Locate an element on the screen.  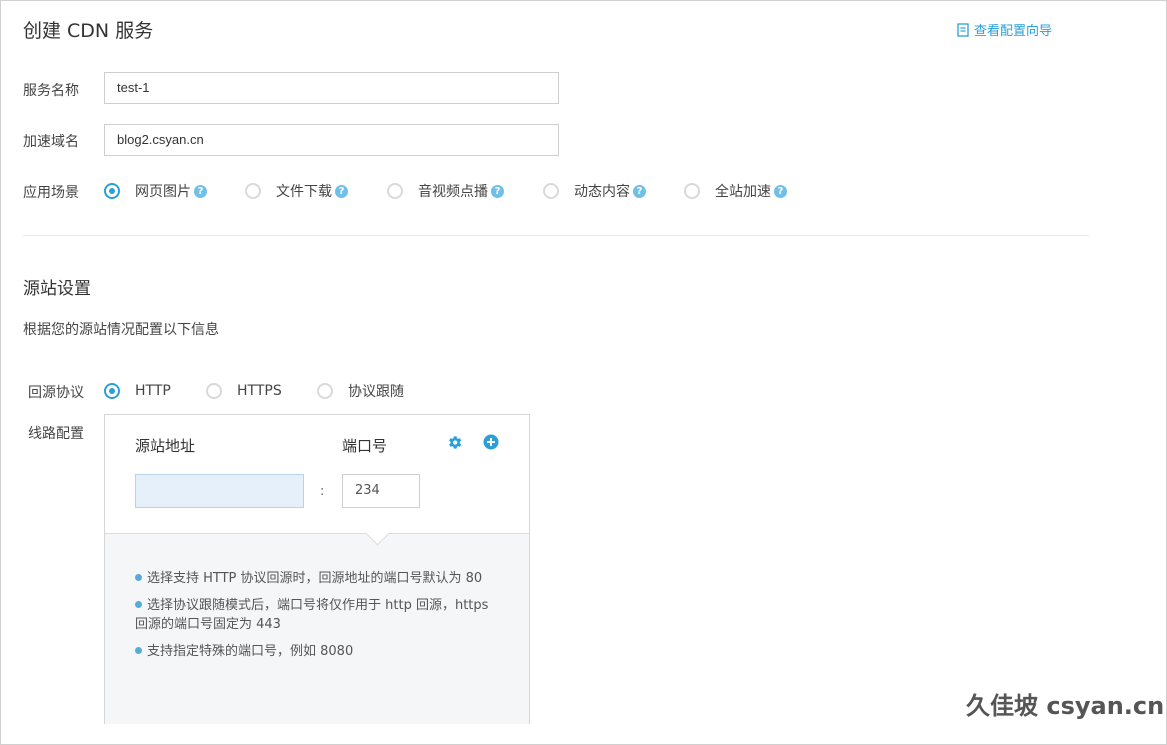
origin-section-title: 源站设置 is located at coordinates (57, 289).